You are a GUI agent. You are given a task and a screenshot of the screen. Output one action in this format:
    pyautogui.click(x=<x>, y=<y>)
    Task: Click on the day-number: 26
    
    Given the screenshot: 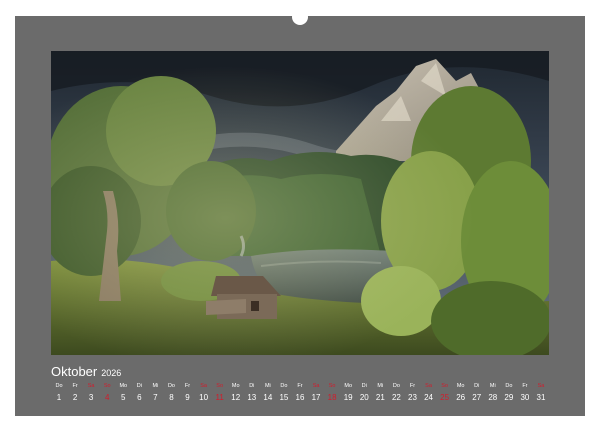 What is the action you would take?
    pyautogui.click(x=461, y=397)
    